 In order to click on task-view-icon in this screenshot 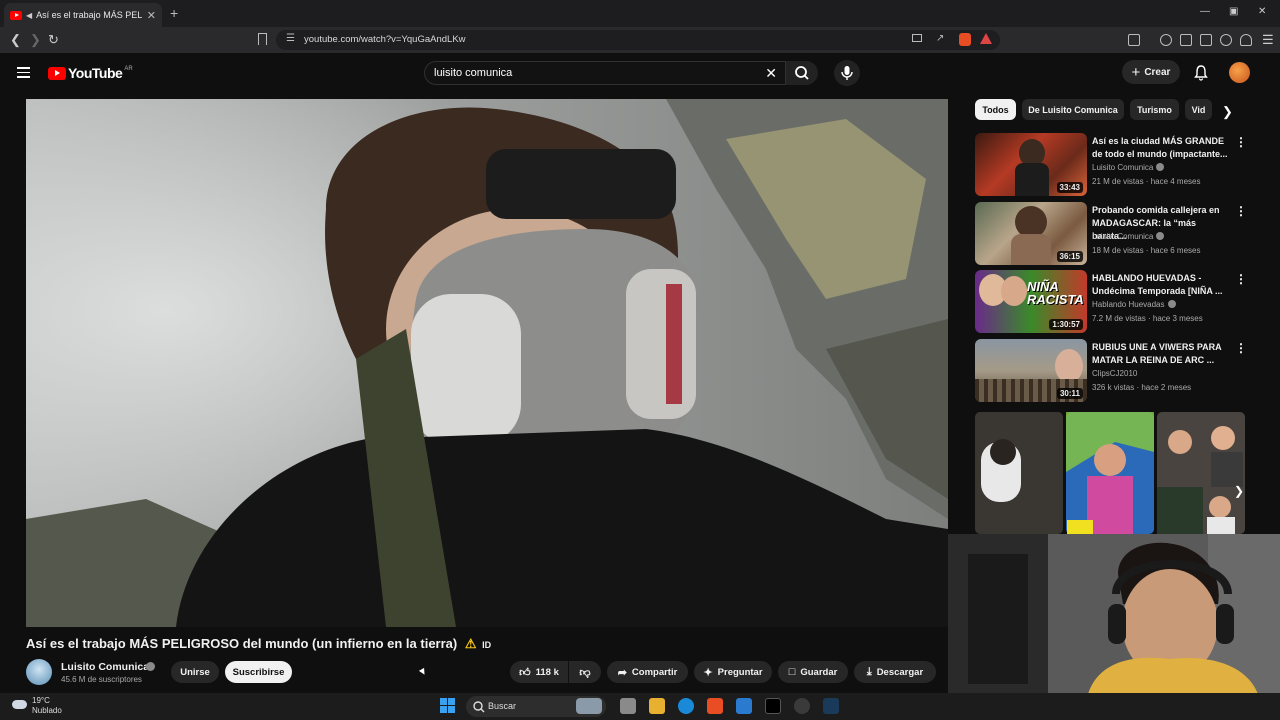, I will do `click(628, 706)`.